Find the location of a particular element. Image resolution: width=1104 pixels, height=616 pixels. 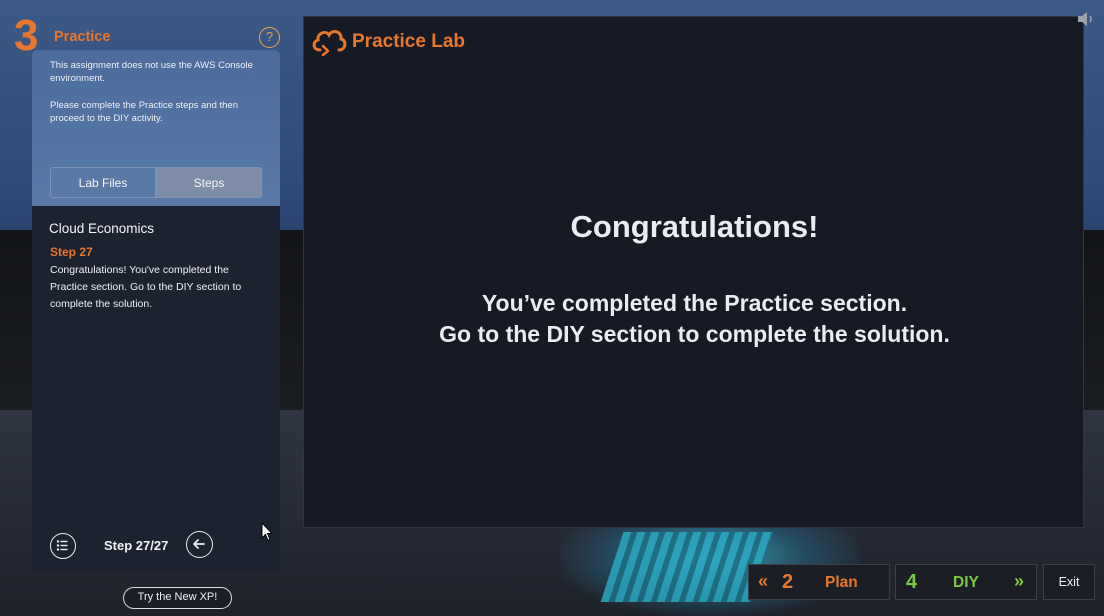

try-new-xp-button: Try the New XP! is located at coordinates (177, 598).